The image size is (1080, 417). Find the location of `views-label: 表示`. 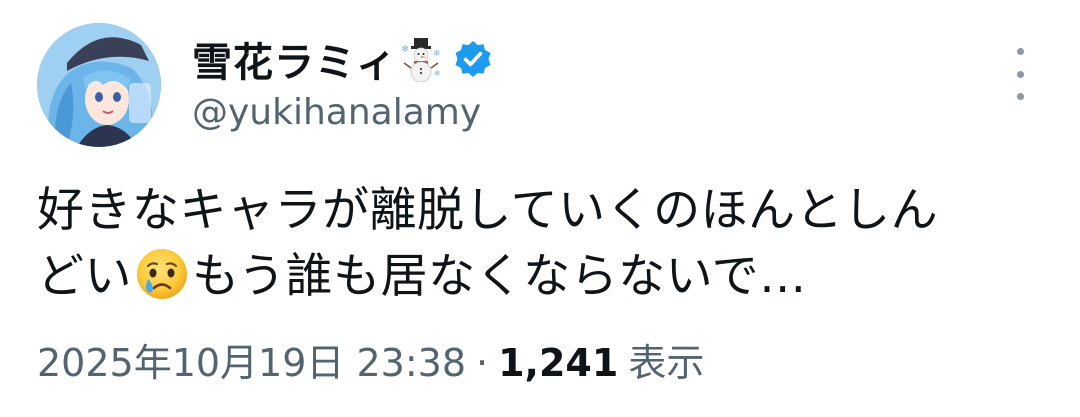

views-label: 表示 is located at coordinates (666, 363).